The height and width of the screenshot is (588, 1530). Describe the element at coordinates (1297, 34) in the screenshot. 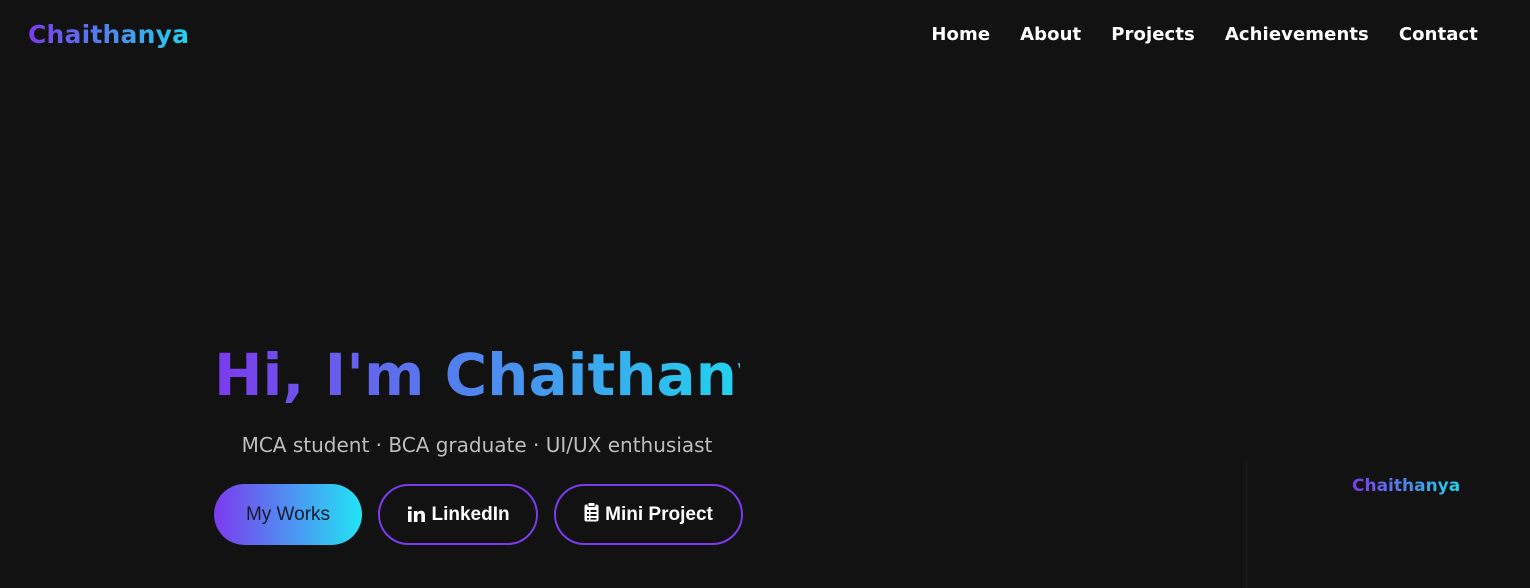

I see `nav-achievements-link: Achievements` at that location.